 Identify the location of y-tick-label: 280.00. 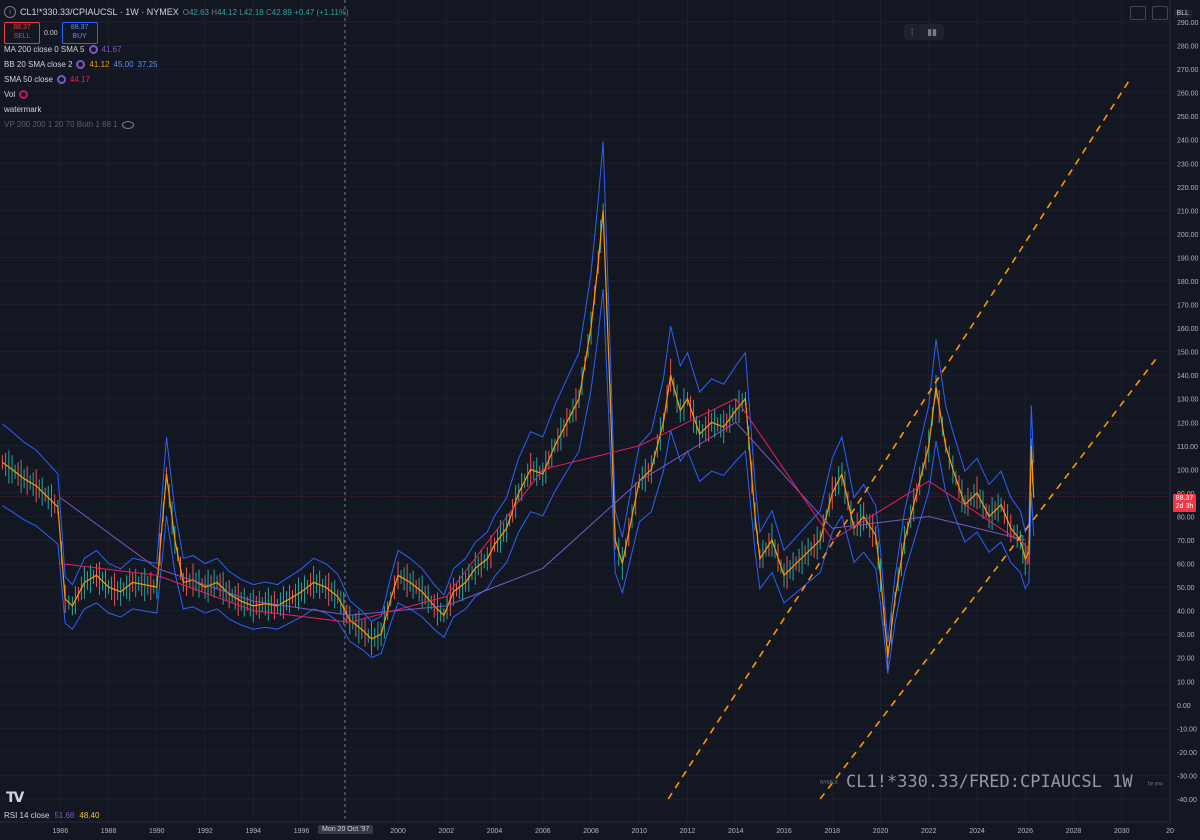
(1188, 47).